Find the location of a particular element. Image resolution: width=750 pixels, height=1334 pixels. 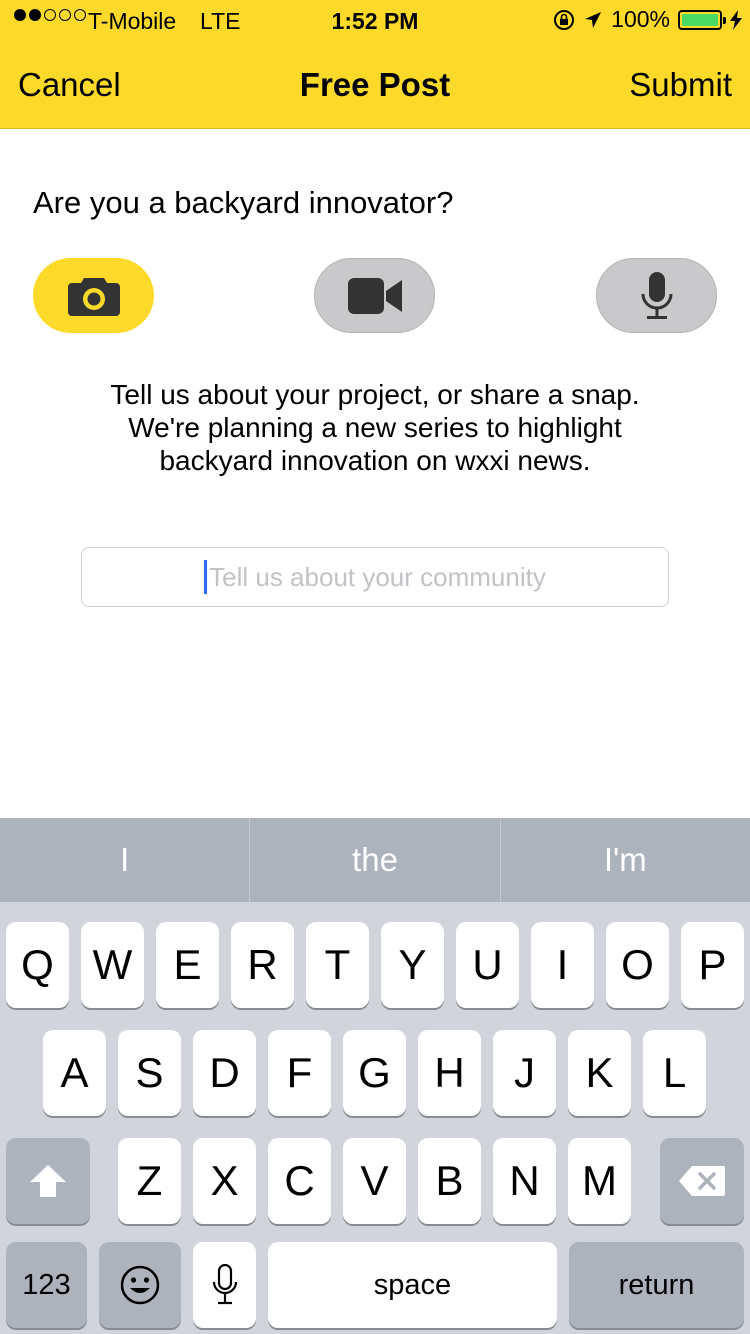

emoji-key is located at coordinates (140, 1285).